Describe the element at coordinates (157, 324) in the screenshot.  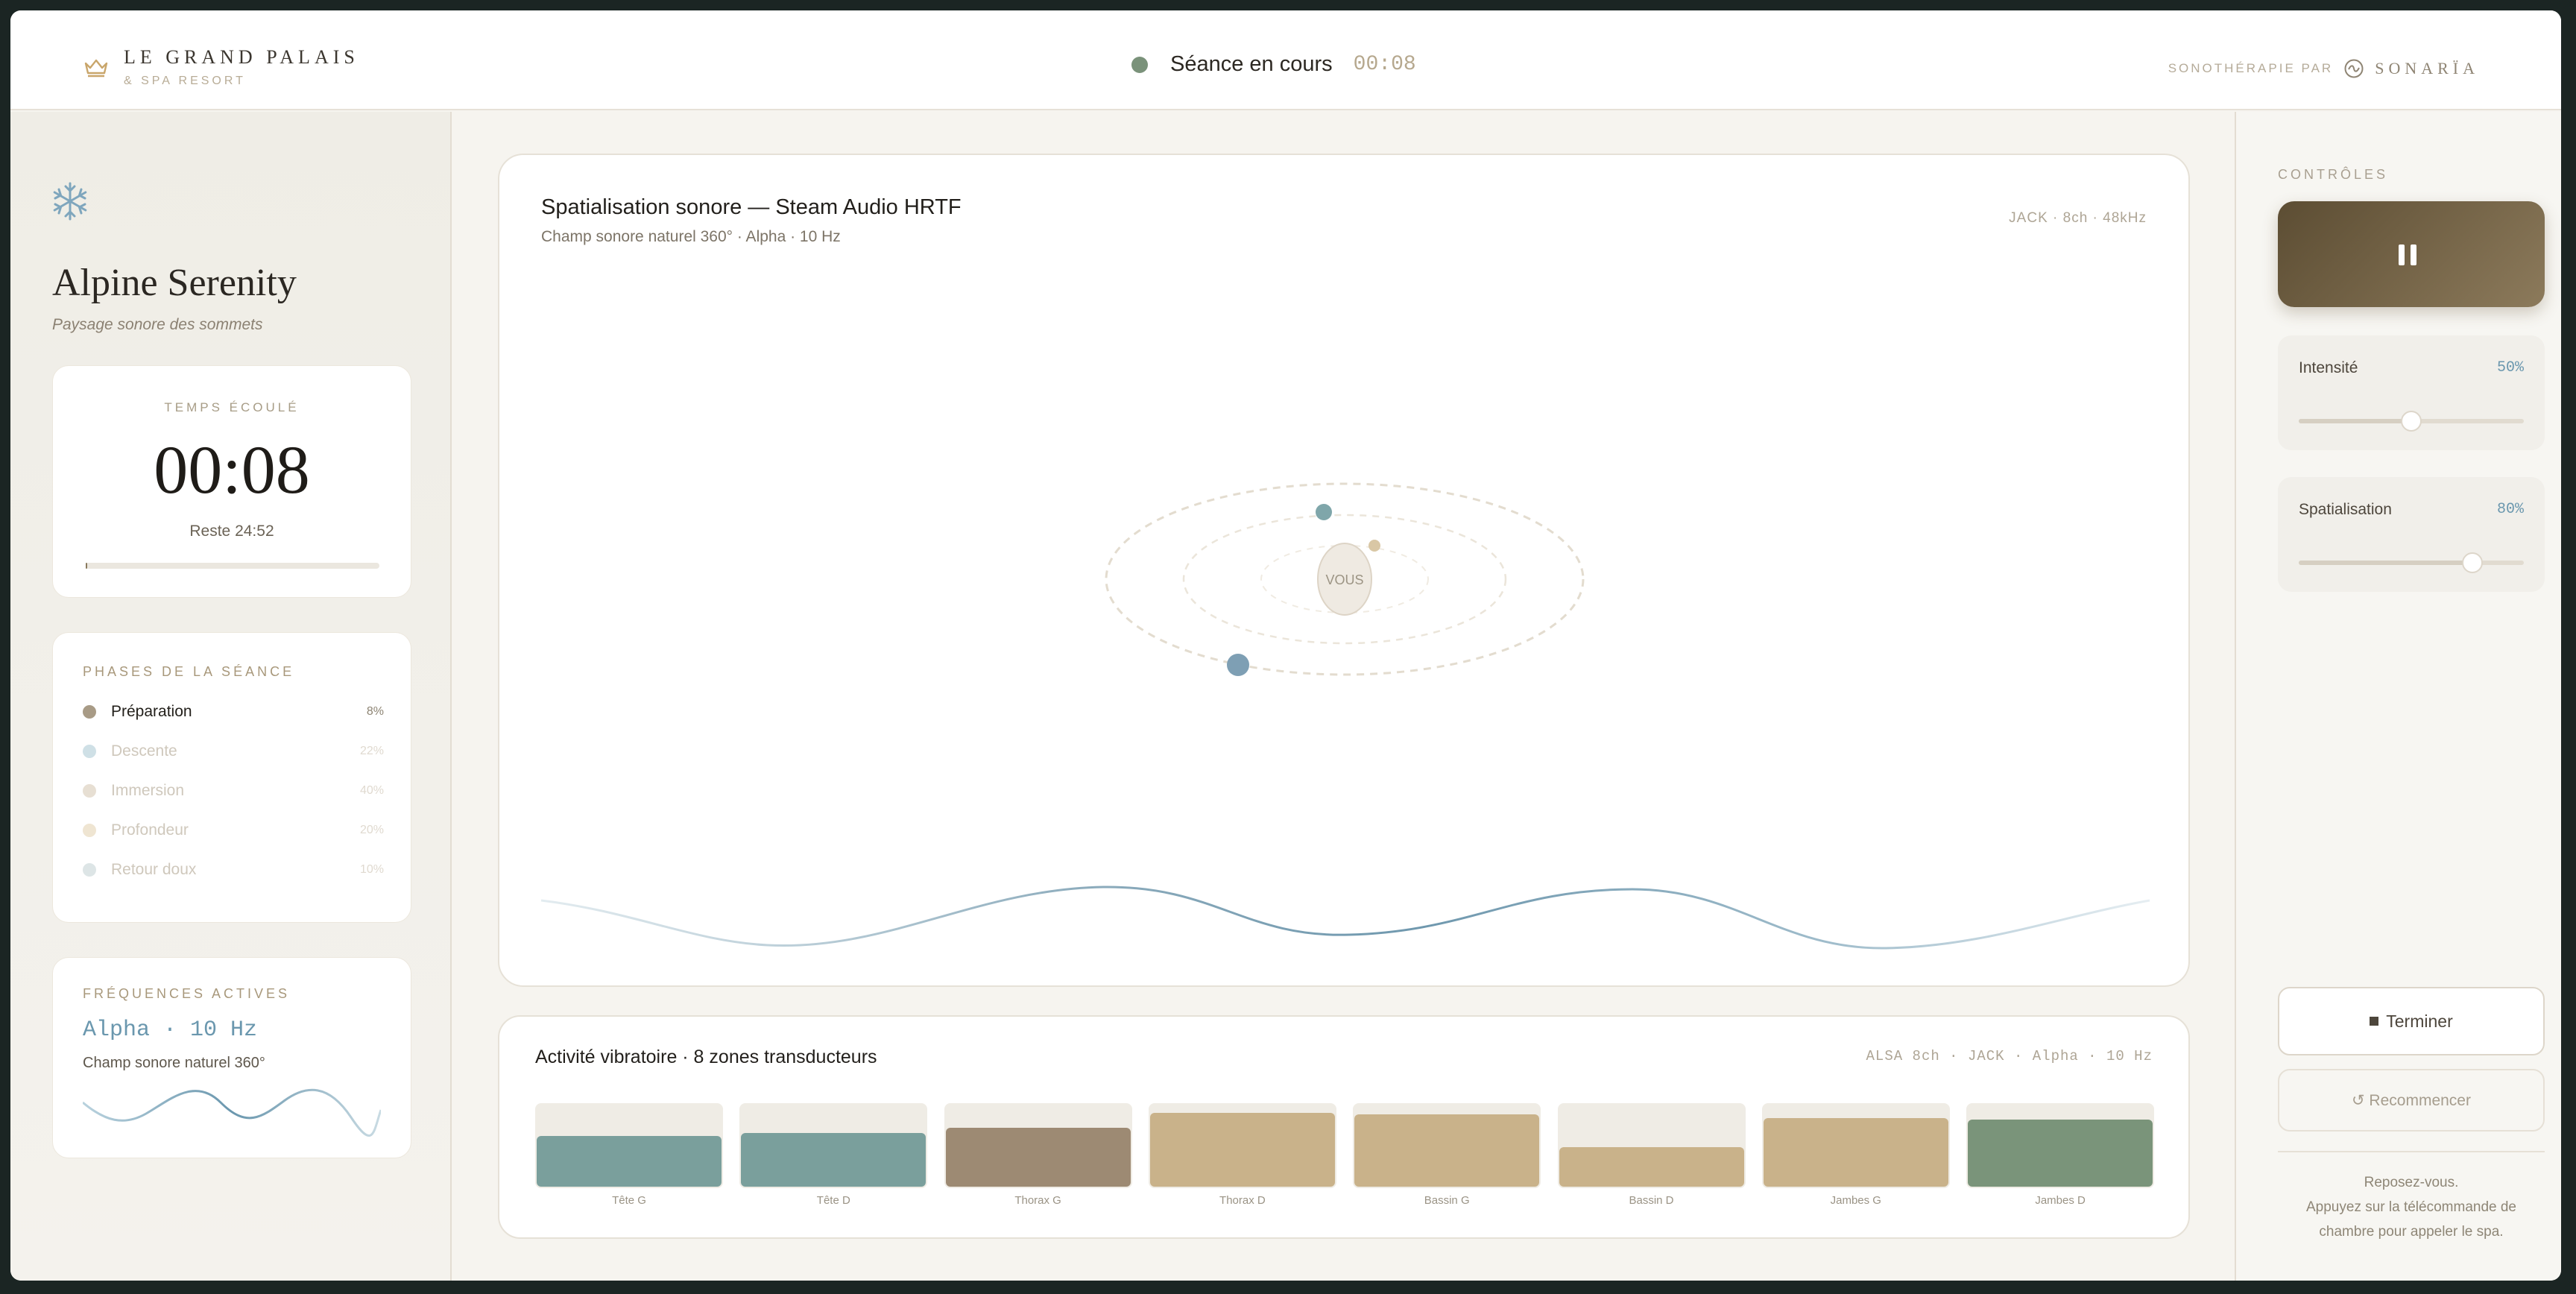
I see `soundscape-subtitle: Paysage sonore des sommets` at that location.